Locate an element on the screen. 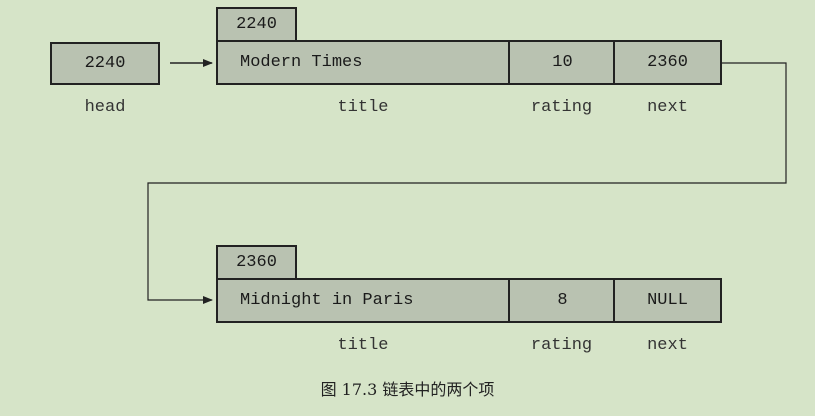 The image size is (815, 416). node-1-next-value: 2360 is located at coordinates (667, 62).